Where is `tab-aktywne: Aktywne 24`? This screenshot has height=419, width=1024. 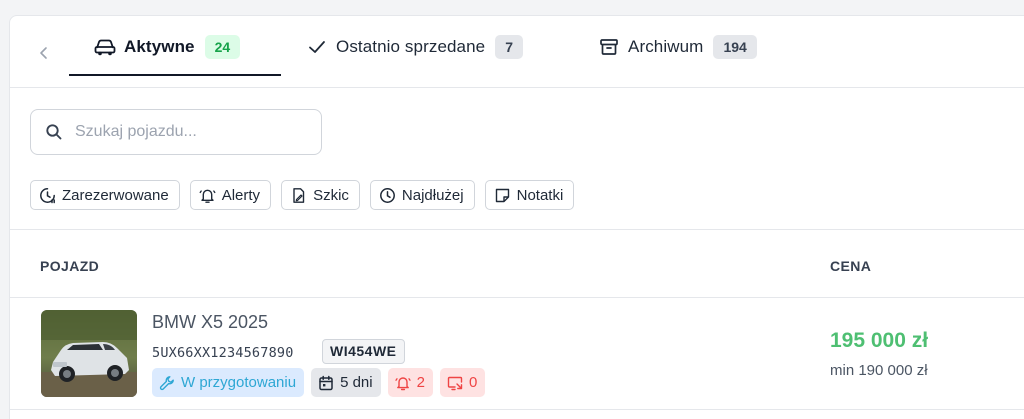
tab-aktywne: Aktywne 24 is located at coordinates (167, 47).